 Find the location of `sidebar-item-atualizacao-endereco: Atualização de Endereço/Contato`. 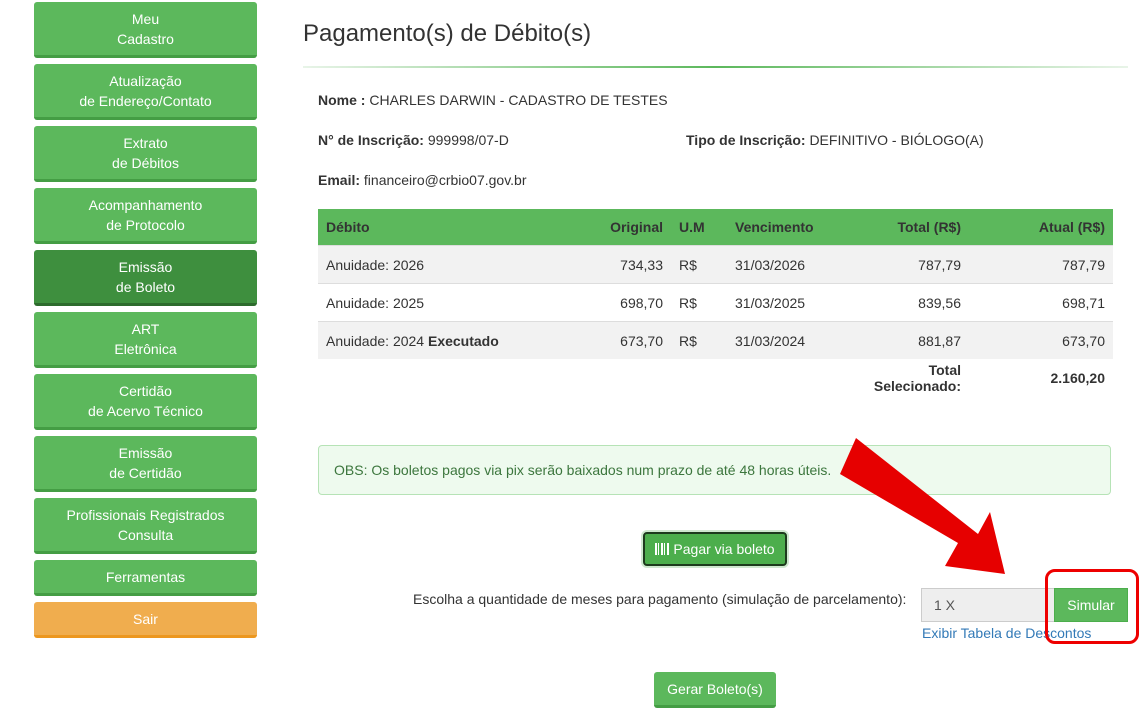

sidebar-item-atualizacao-endereco: Atualização de Endereço/Contato is located at coordinates (145, 92).